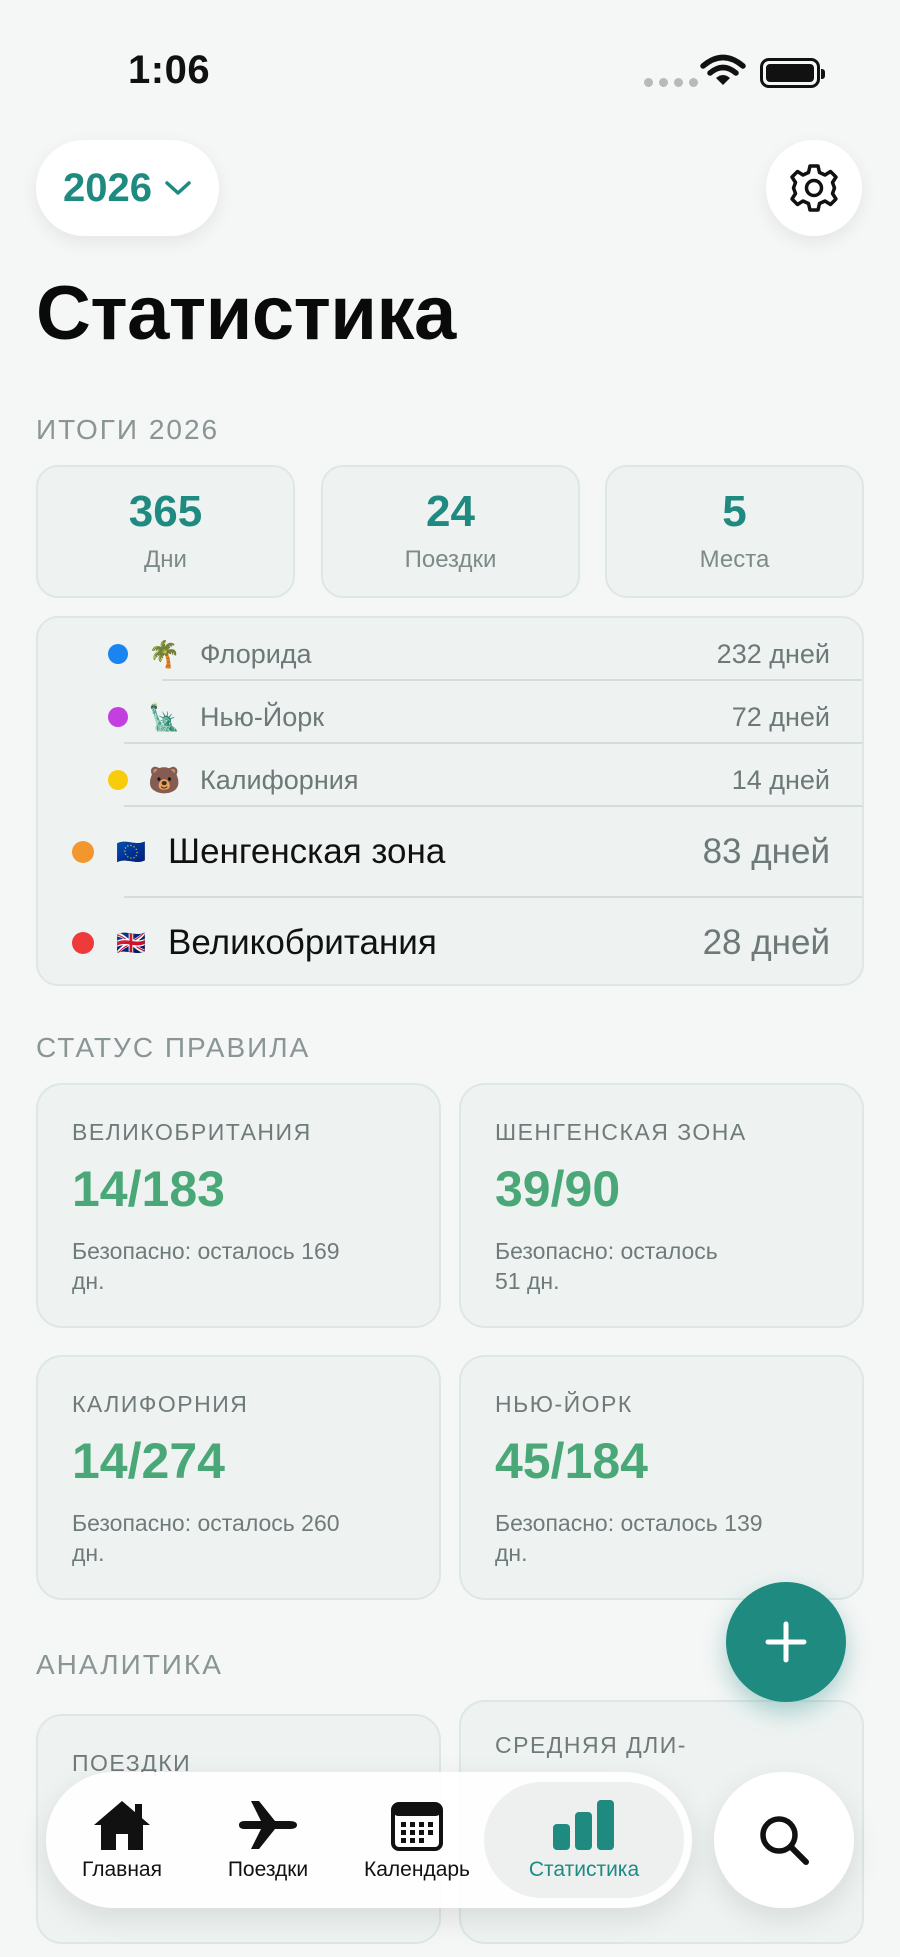 The image size is (900, 1957). What do you see at coordinates (122, 1869) in the screenshot?
I see `tab-label: Главная` at bounding box center [122, 1869].